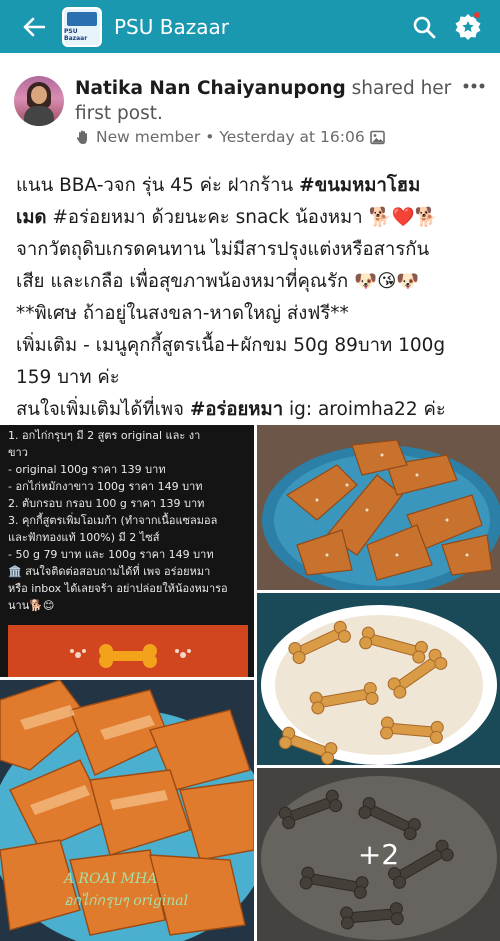 Image resolution: width=500 pixels, height=941 pixels. Describe the element at coordinates (68, 377) in the screenshot. I see `post-line: 159 บาท ค่ะ` at that location.